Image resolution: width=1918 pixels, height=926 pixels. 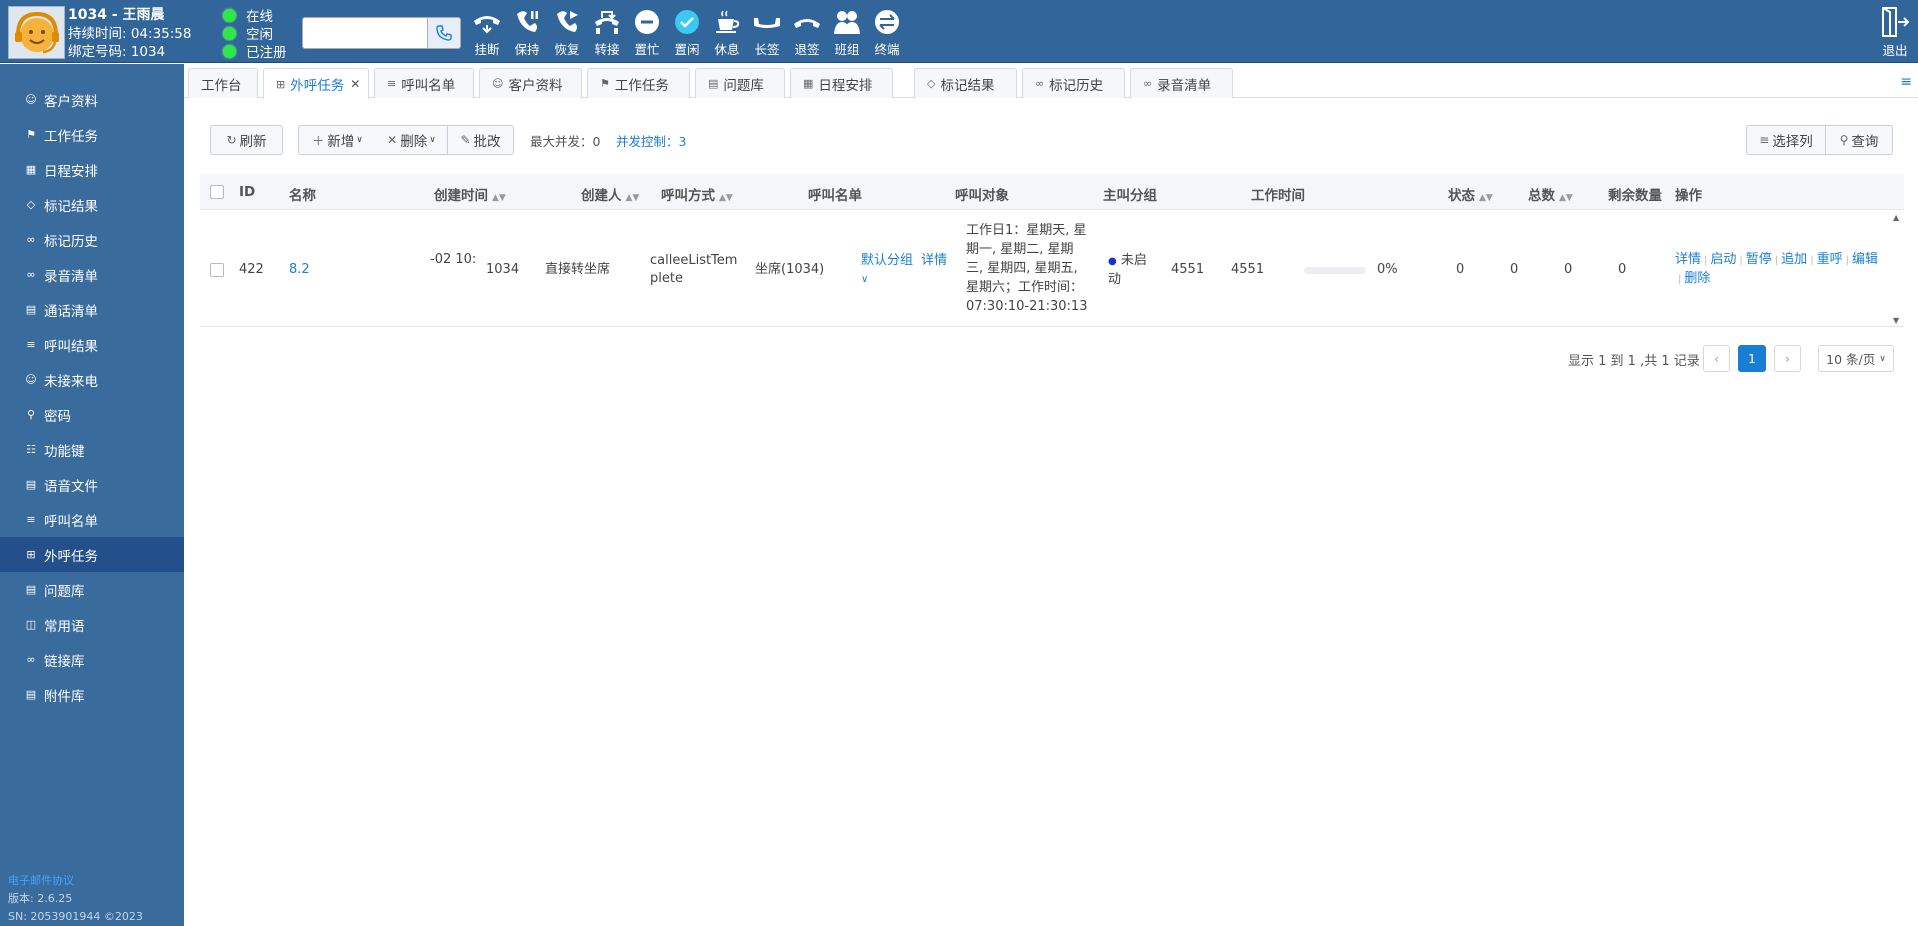 What do you see at coordinates (92, 519) in the screenshot?
I see `sidebar-item-call-list: ≡ 呼叫名单` at bounding box center [92, 519].